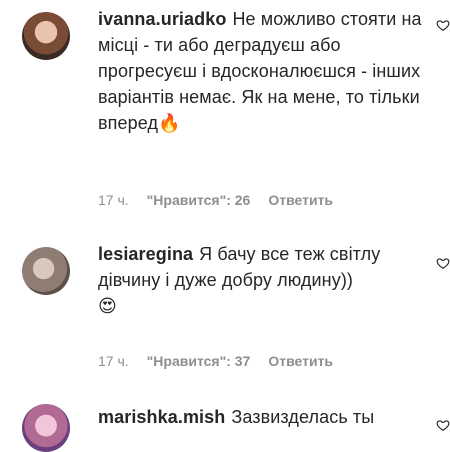 The height and width of the screenshot is (452, 450). What do you see at coordinates (107, 306) in the screenshot?
I see `heart-eyes-emoji: 😍` at bounding box center [107, 306].